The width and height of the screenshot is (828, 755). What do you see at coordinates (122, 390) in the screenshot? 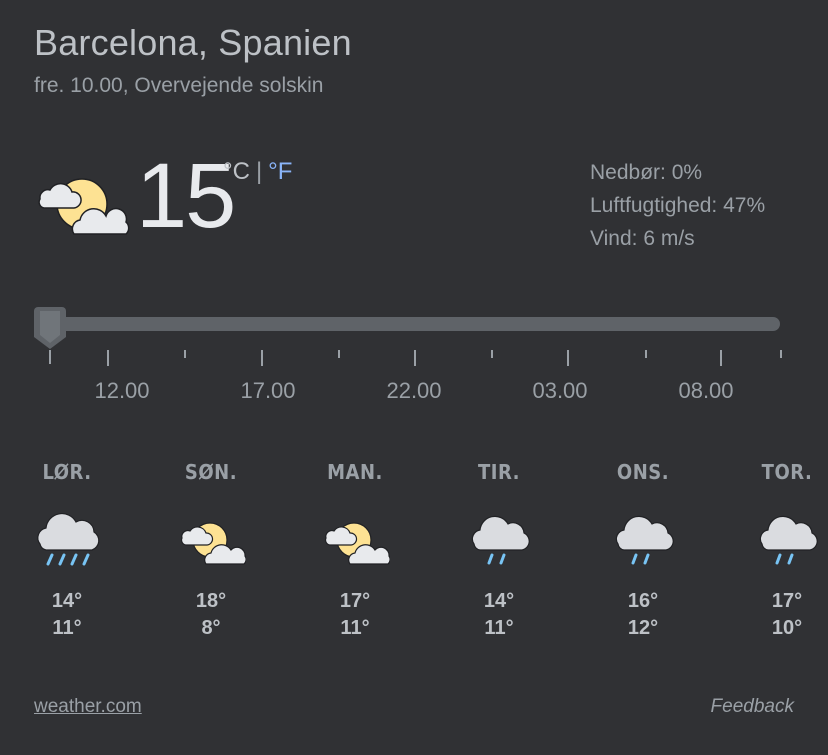
I see `timeline-label: 12.00` at bounding box center [122, 390].